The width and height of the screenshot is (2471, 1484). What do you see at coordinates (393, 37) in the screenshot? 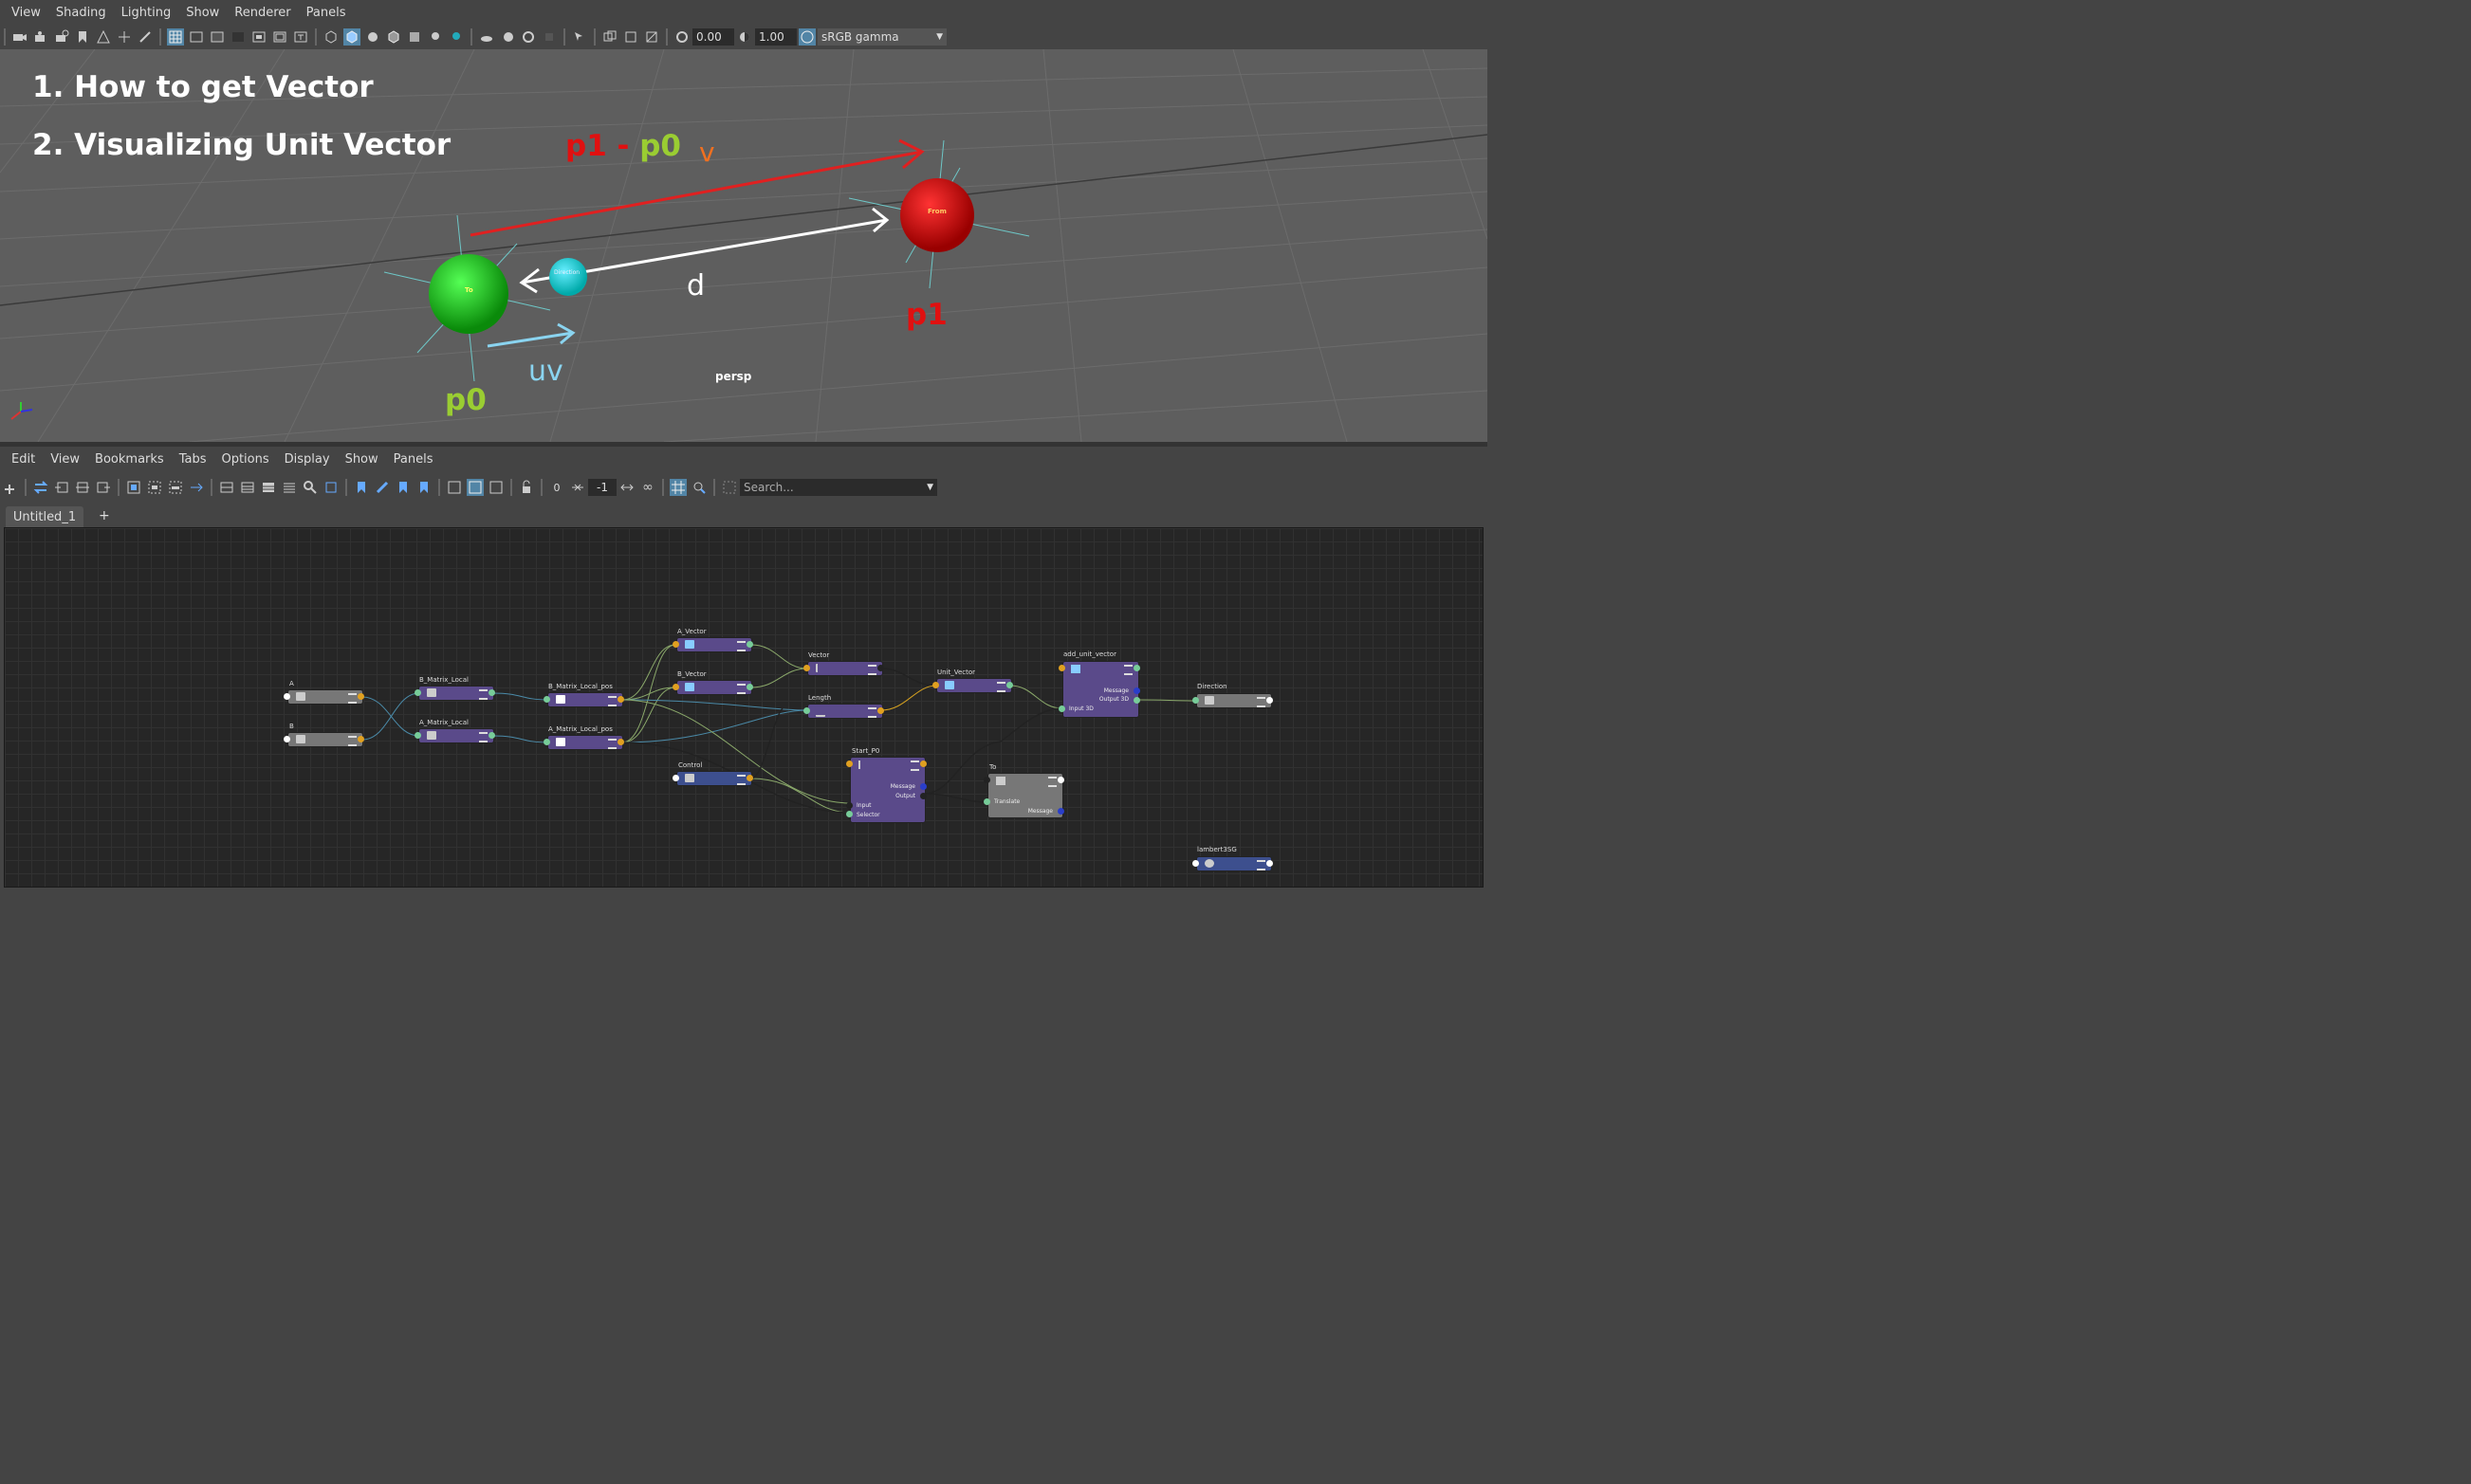
I see `wireframe-on-shaded-icon` at bounding box center [393, 37].